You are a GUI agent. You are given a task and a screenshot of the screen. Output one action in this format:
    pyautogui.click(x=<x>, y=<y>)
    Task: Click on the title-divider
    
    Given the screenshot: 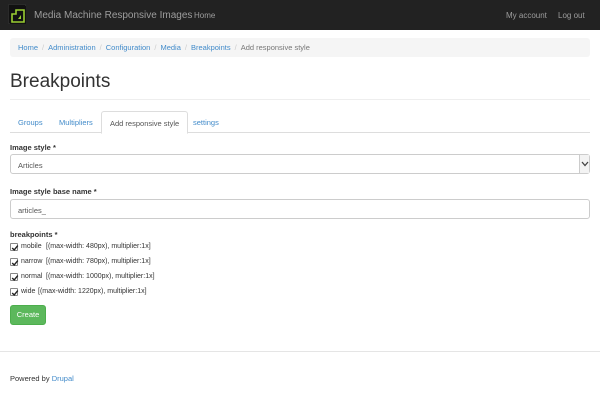 What is the action you would take?
    pyautogui.click(x=300, y=99)
    